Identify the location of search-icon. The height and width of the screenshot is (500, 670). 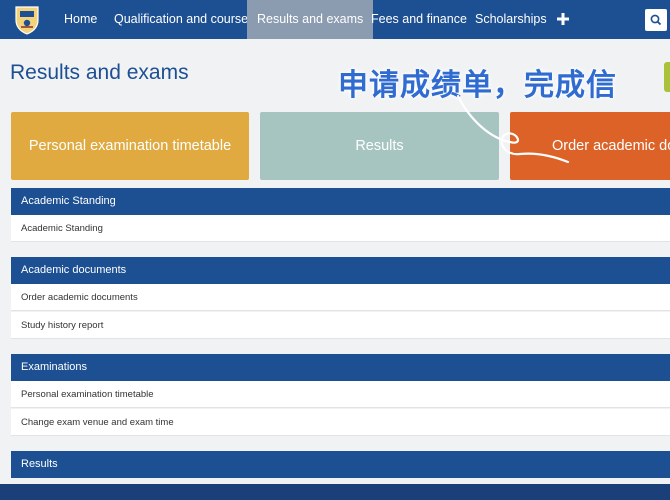
(656, 20).